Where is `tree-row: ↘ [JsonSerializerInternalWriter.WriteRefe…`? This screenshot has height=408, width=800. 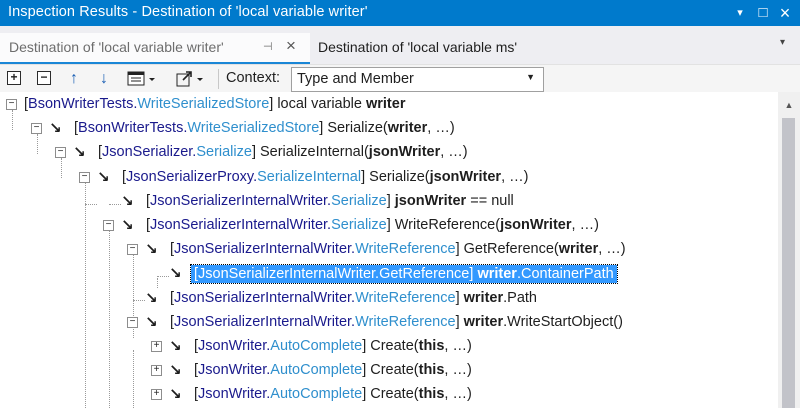
tree-row: ↘ [JsonSerializerInternalWriter.WriteRefe… is located at coordinates (389, 299).